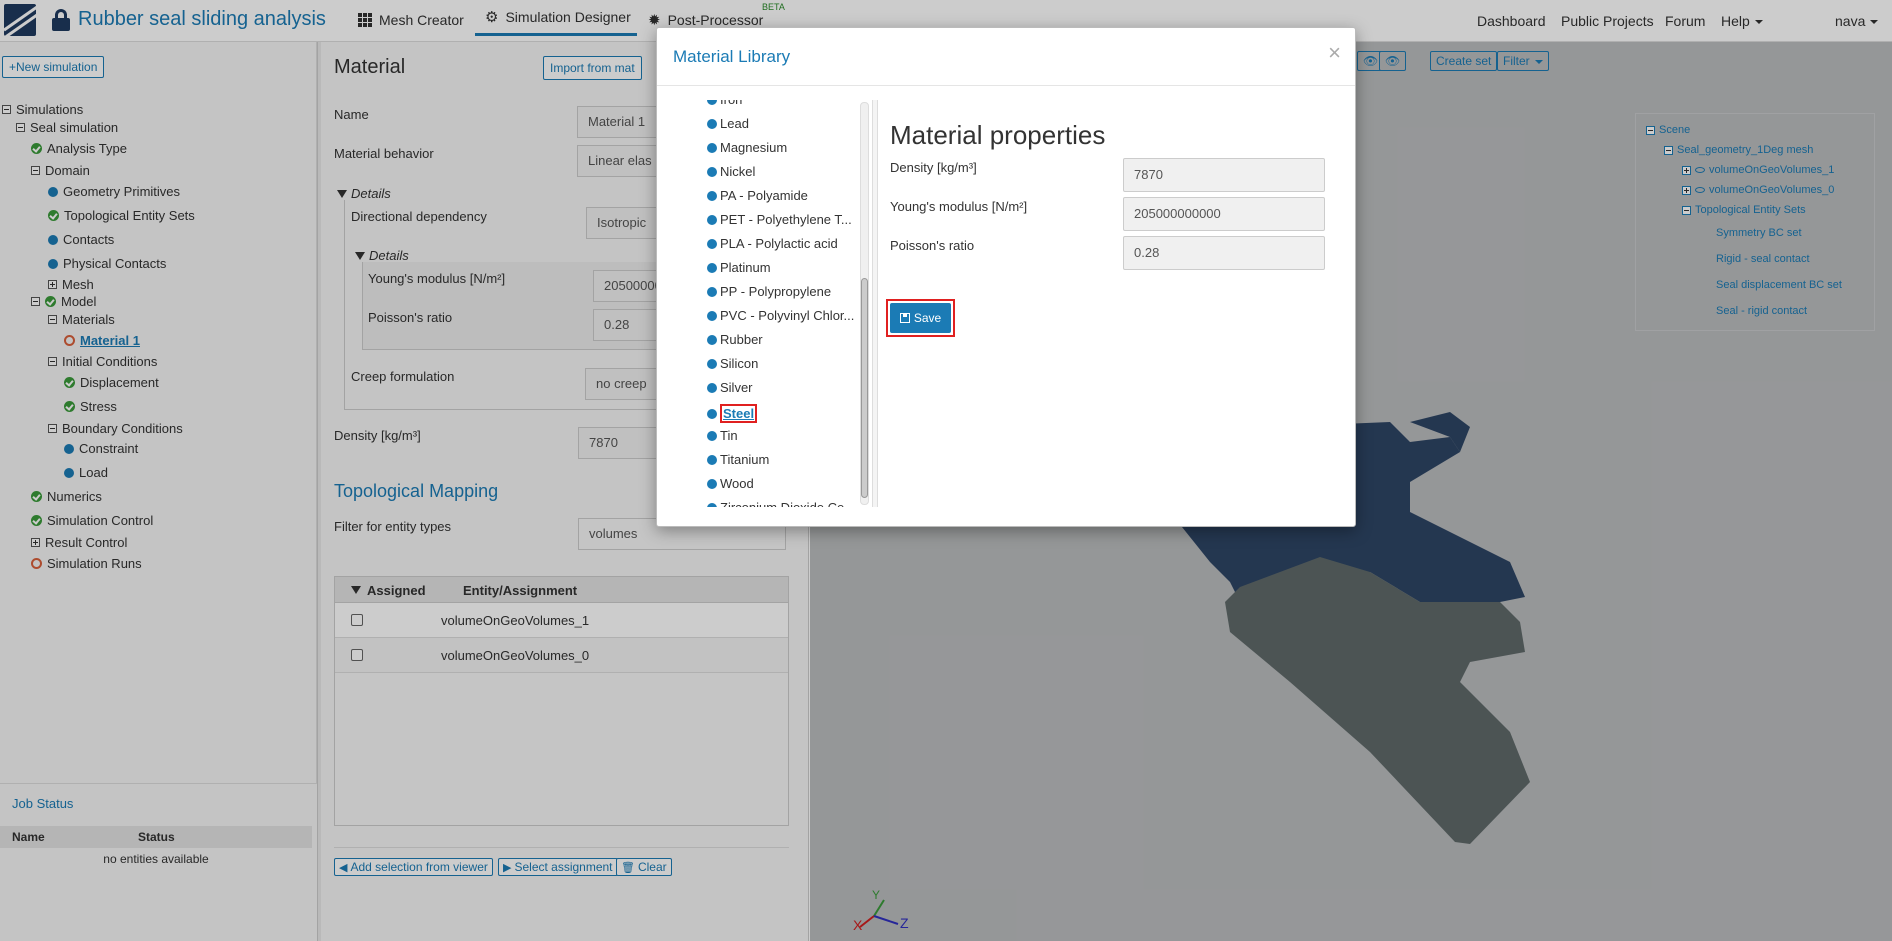  I want to click on material-list-item: Platinum, so click(739, 267).